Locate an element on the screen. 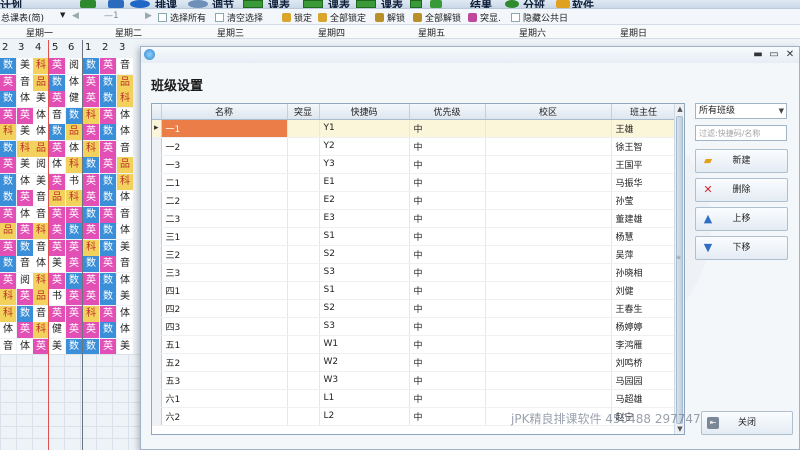  toolbar-item-timetable-3: 课表 is located at coordinates (392, 4).